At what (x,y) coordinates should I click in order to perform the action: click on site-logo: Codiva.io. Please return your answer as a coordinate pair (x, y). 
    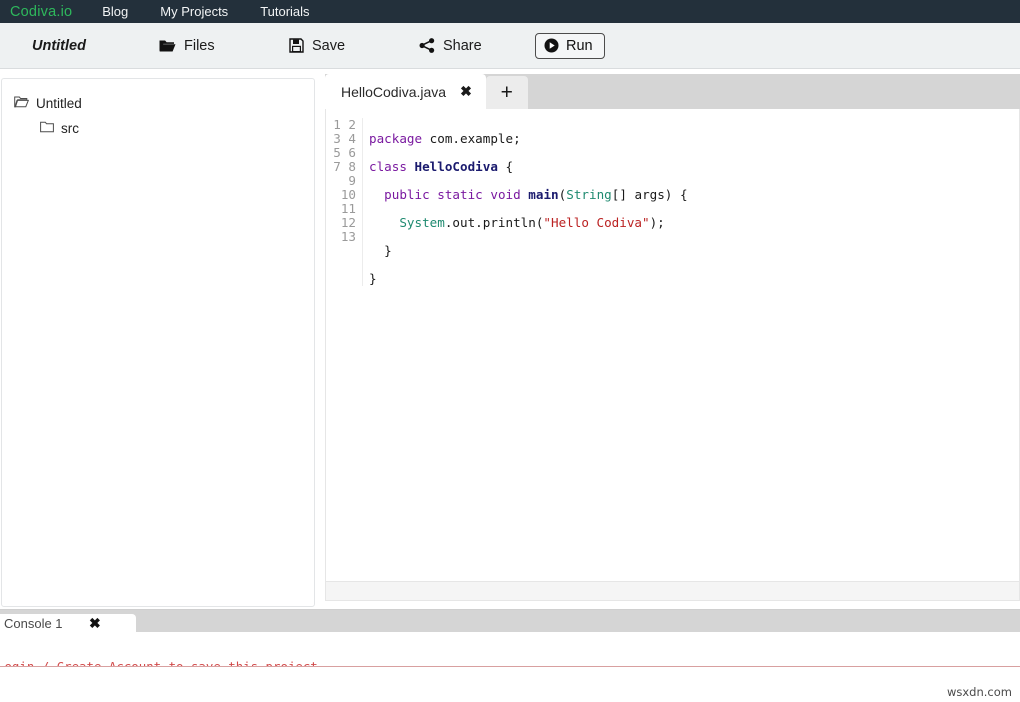
    Looking at the image, I should click on (41, 12).